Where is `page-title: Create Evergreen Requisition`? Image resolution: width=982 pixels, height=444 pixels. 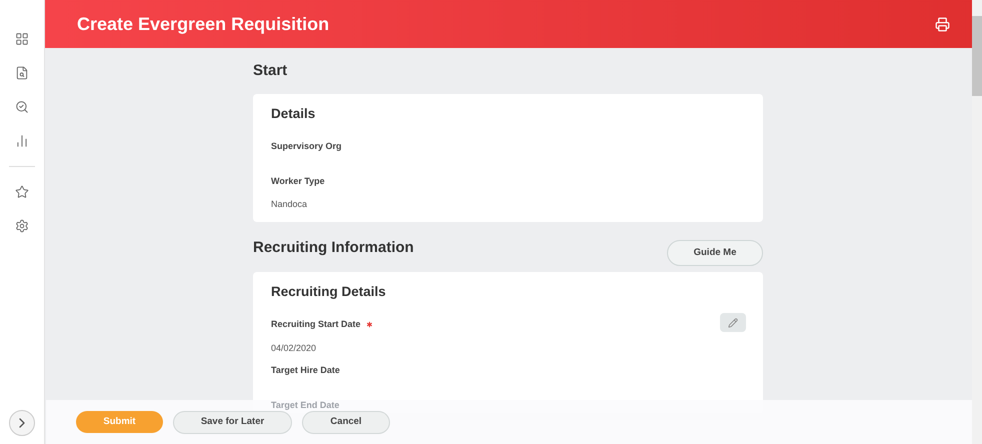
page-title: Create Evergreen Requisition is located at coordinates (203, 24).